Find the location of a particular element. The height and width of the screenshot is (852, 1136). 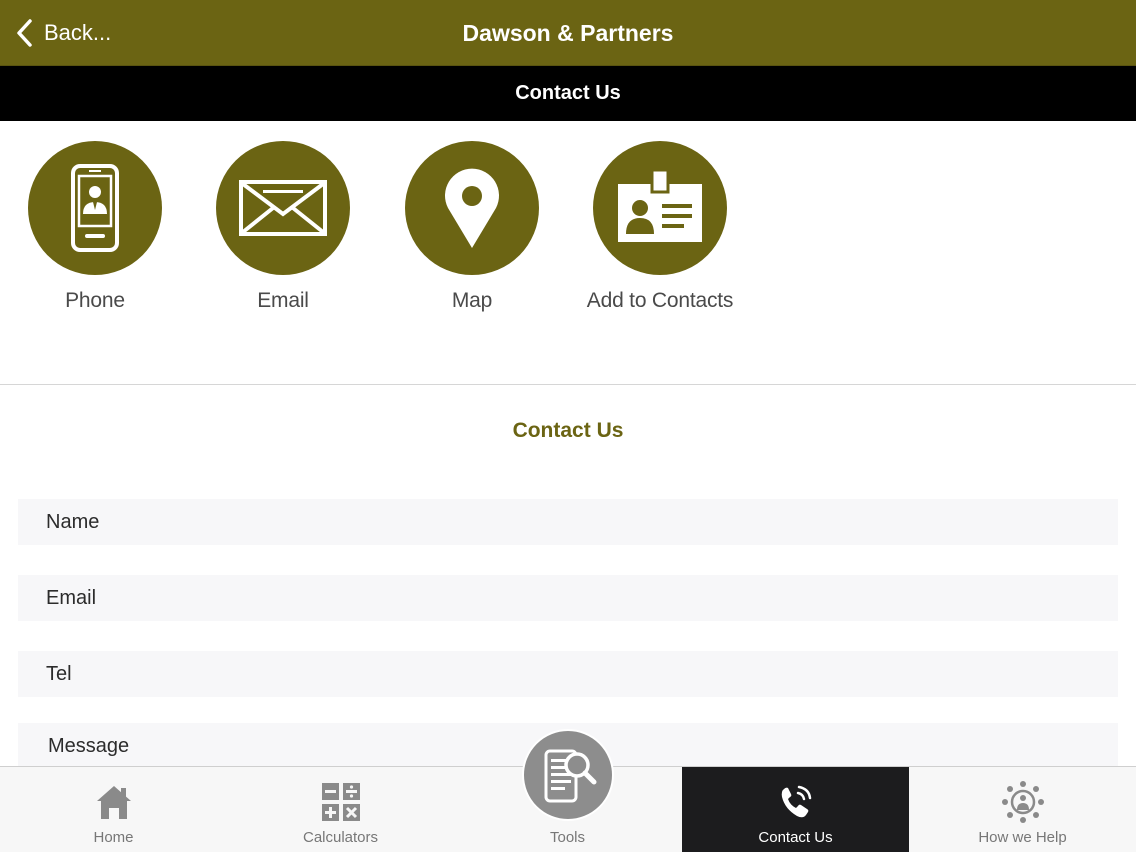

app-title: Dawson & Partners is located at coordinates (568, 33).